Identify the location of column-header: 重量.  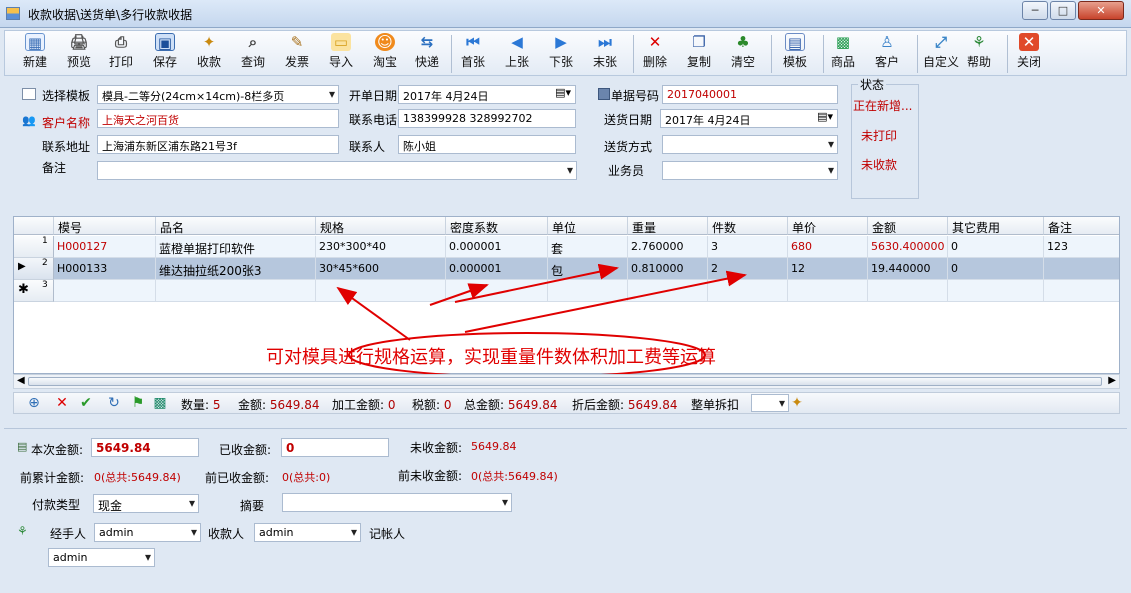
(668, 226).